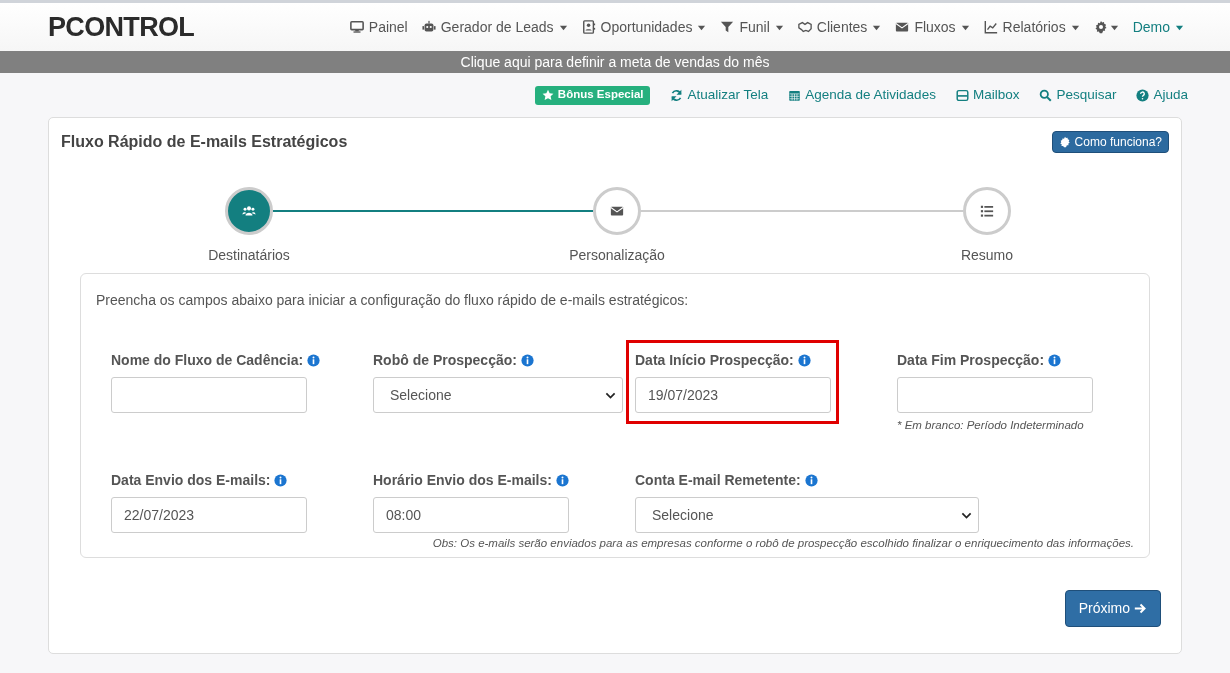 This screenshot has height=673, width=1230. What do you see at coordinates (588, 27) in the screenshot?
I see `contact-card-icon` at bounding box center [588, 27].